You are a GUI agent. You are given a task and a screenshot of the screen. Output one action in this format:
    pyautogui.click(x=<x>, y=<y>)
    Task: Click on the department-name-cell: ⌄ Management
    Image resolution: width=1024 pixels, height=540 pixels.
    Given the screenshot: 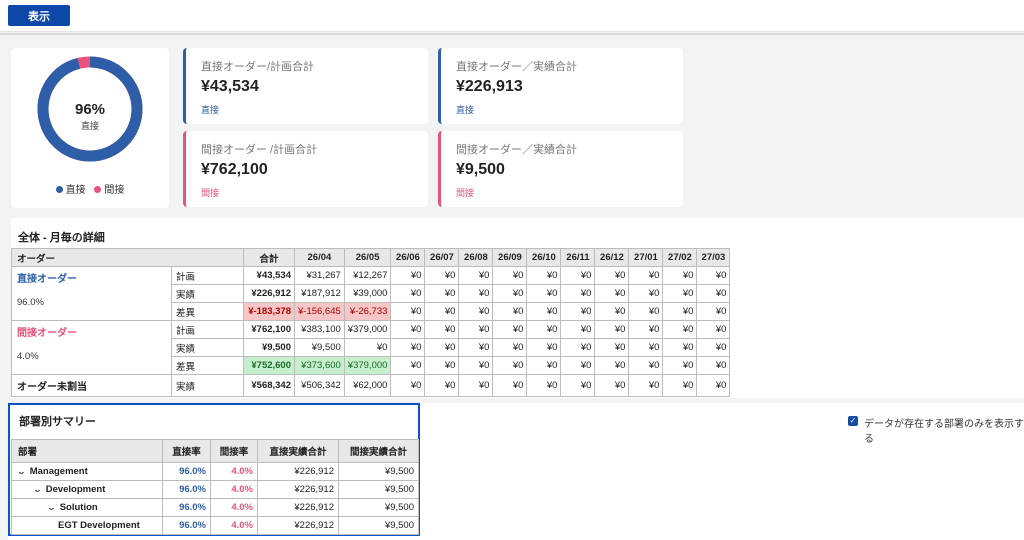 What is the action you would take?
    pyautogui.click(x=87, y=471)
    